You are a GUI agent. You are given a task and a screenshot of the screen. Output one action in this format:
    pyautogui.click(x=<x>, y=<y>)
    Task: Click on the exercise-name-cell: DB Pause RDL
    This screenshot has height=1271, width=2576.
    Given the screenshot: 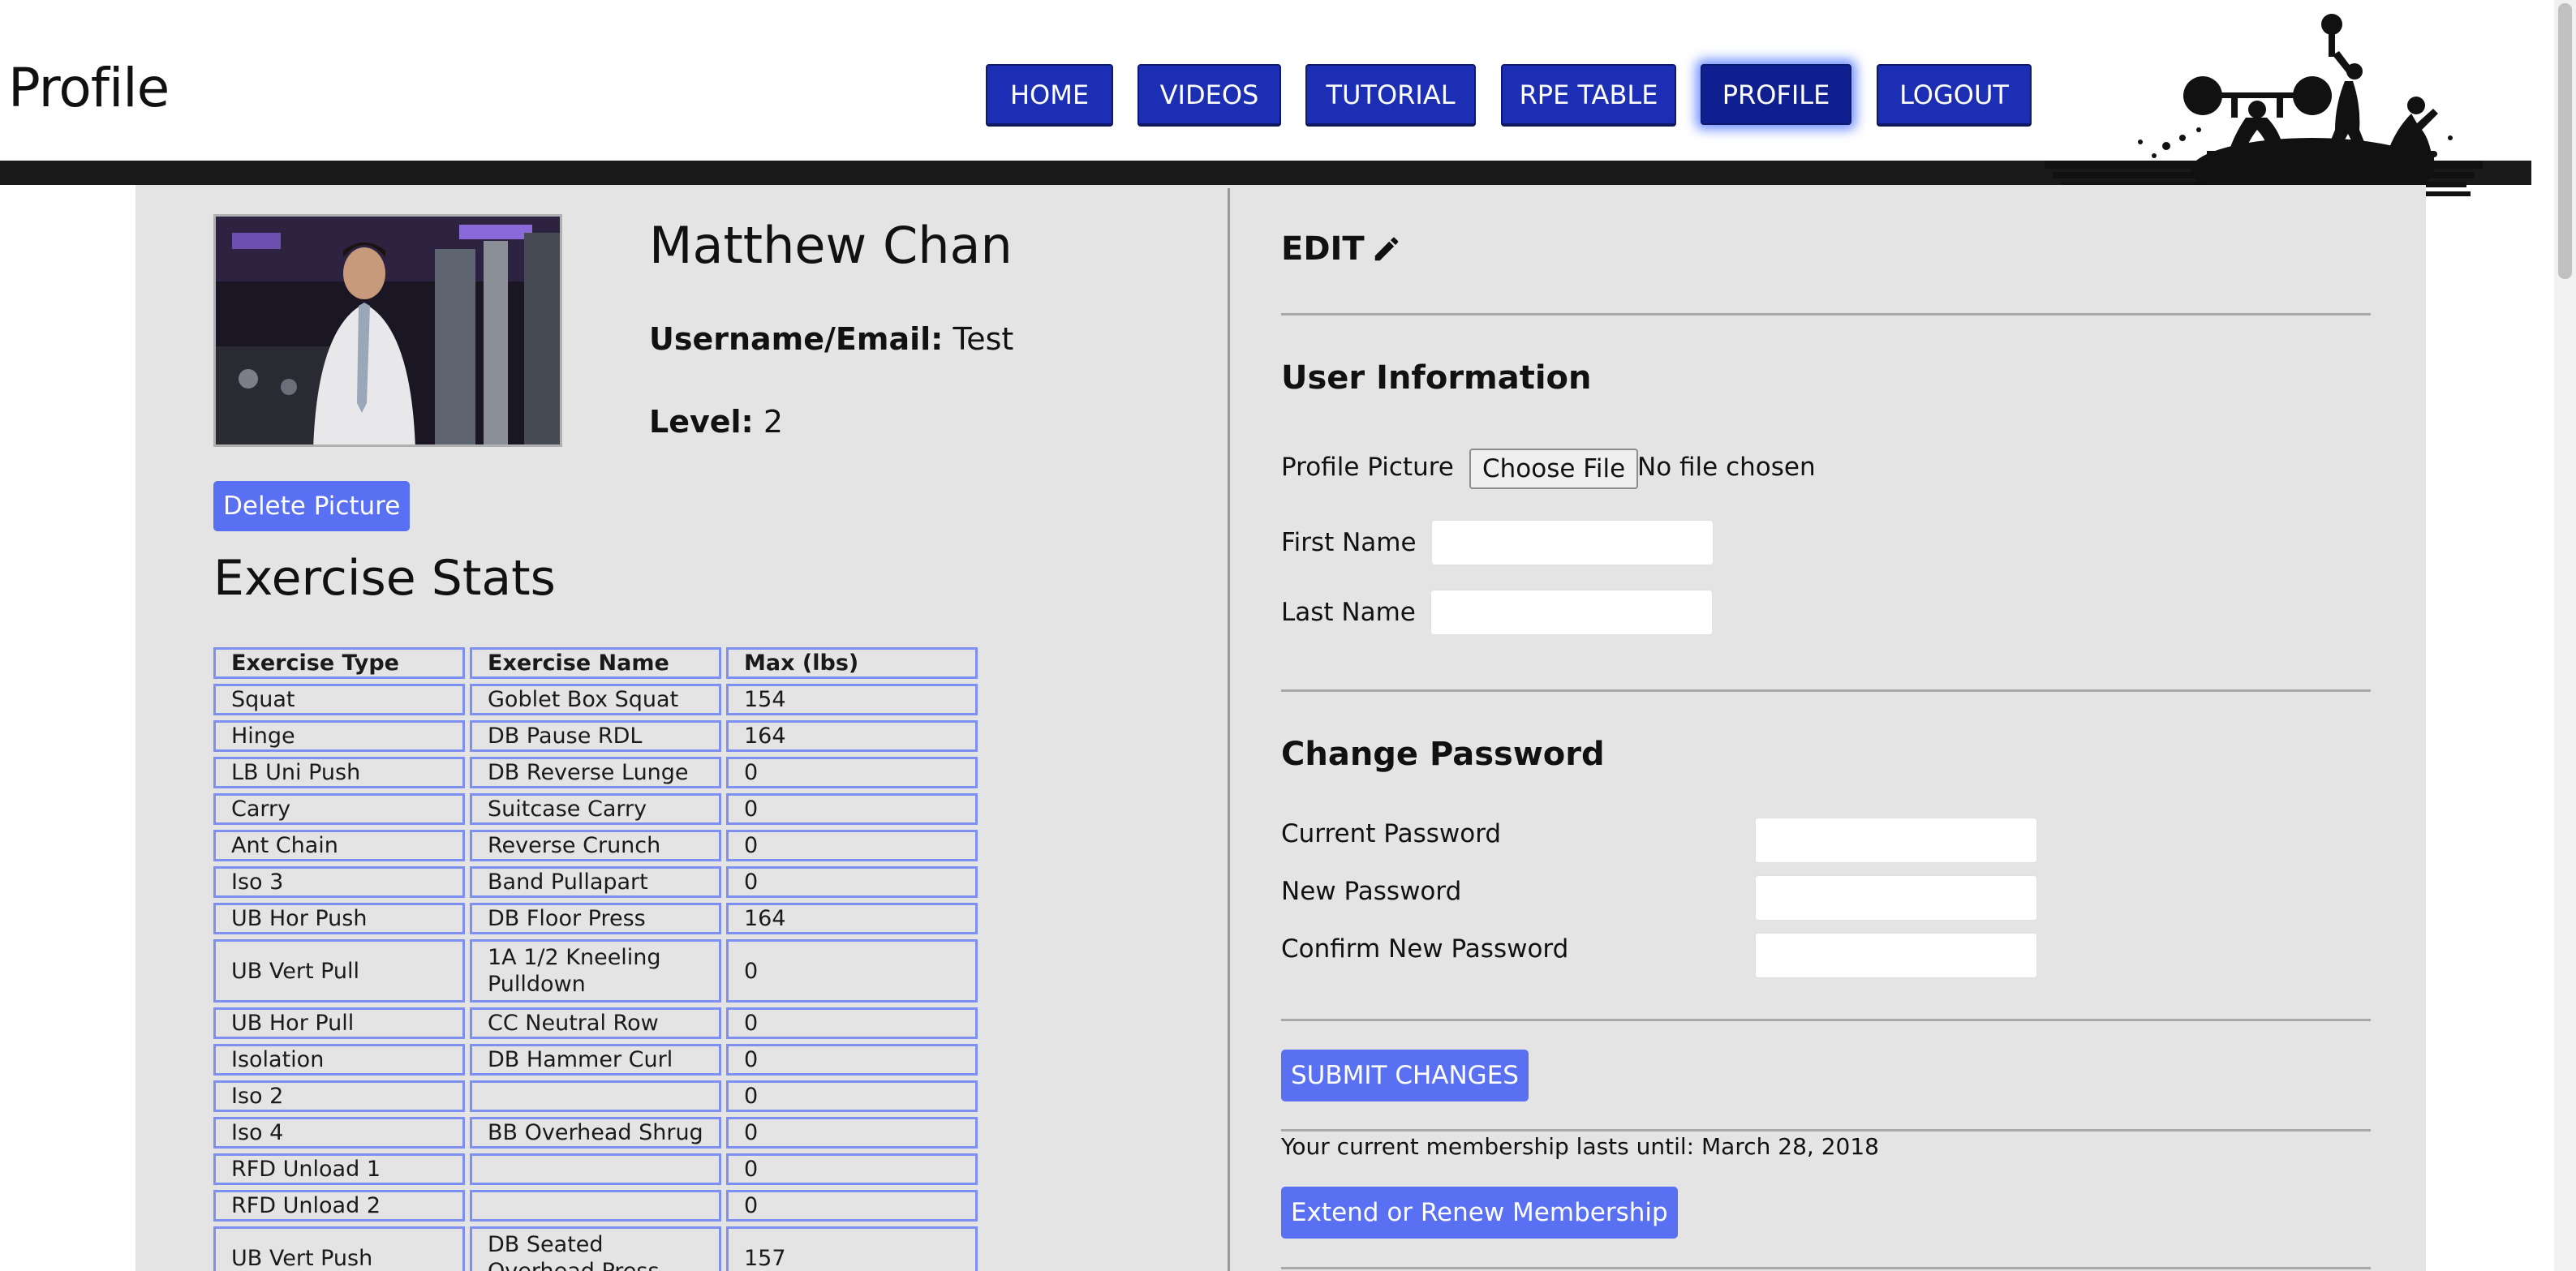 What is the action you would take?
    pyautogui.click(x=595, y=736)
    